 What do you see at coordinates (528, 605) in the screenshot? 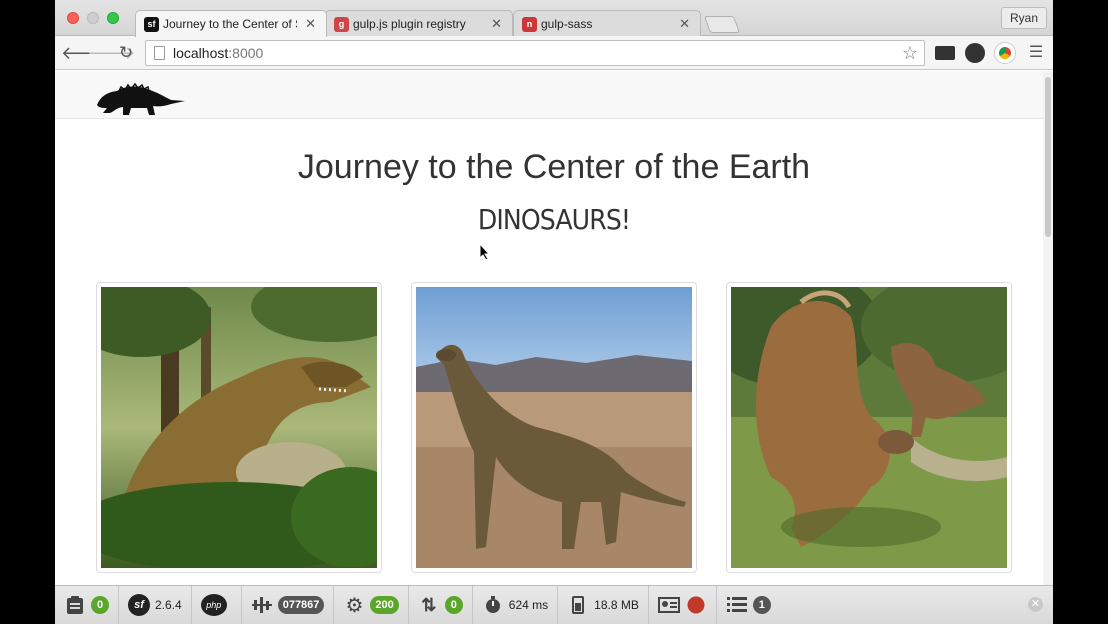
I see `request-time: 624 ms` at bounding box center [528, 605].